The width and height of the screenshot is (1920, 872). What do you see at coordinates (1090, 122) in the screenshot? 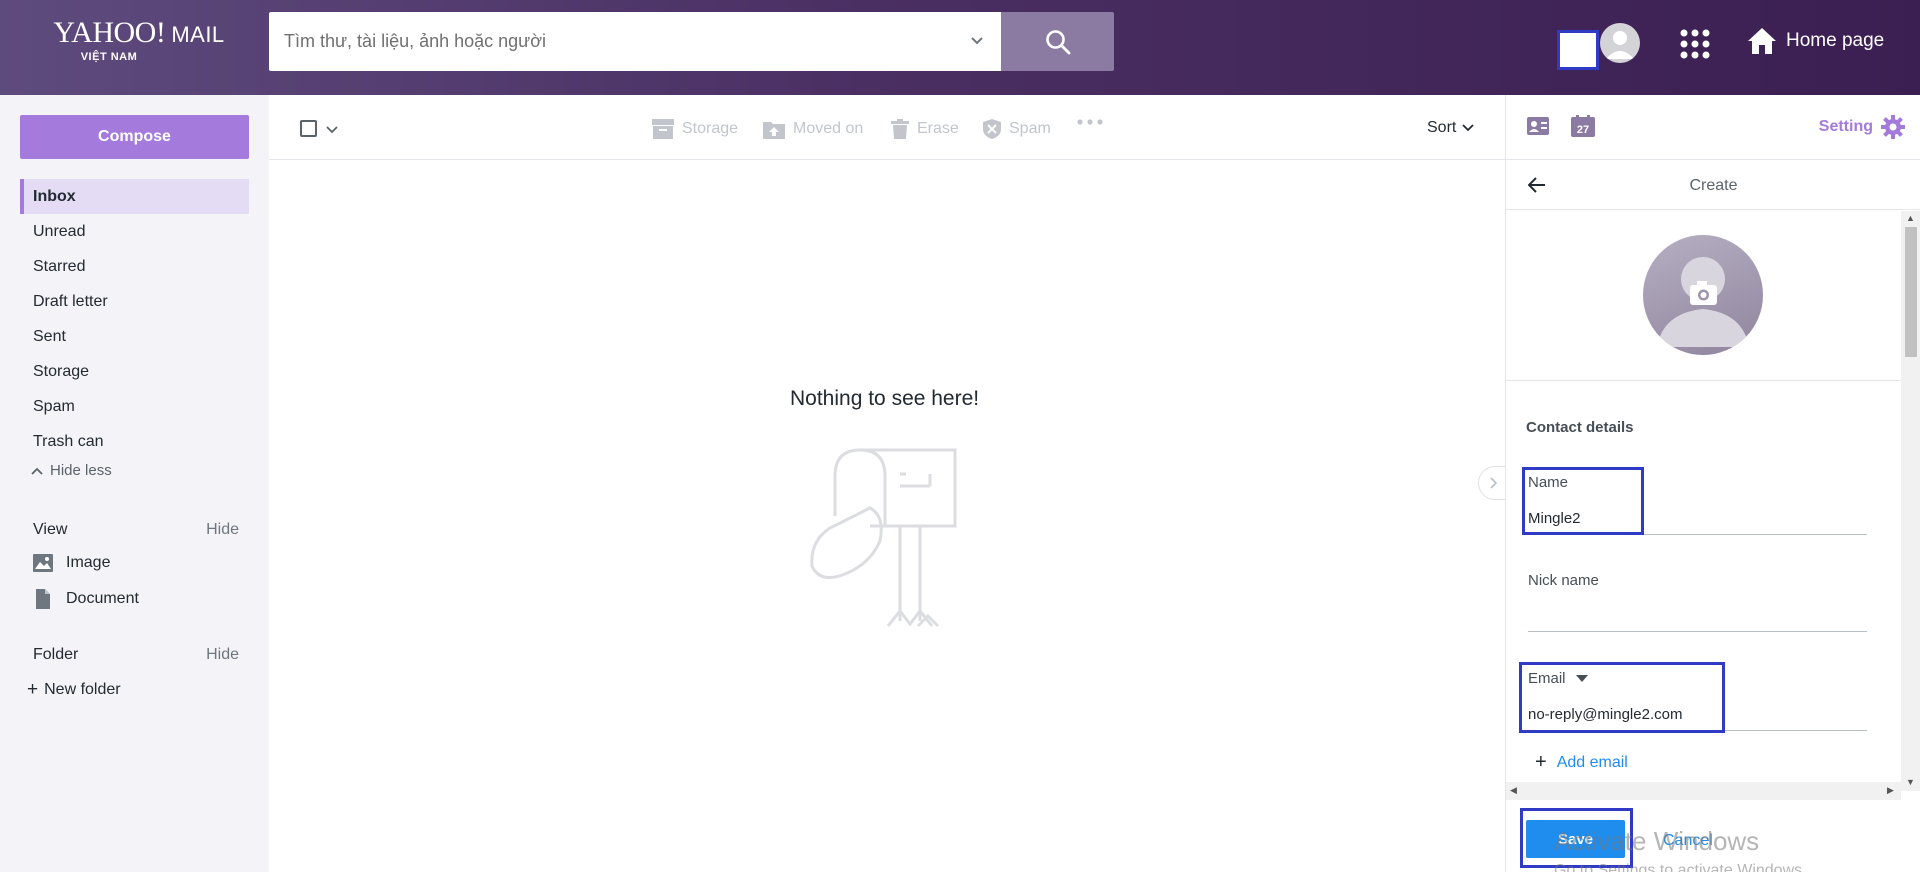
I see `more-dots-icon` at bounding box center [1090, 122].